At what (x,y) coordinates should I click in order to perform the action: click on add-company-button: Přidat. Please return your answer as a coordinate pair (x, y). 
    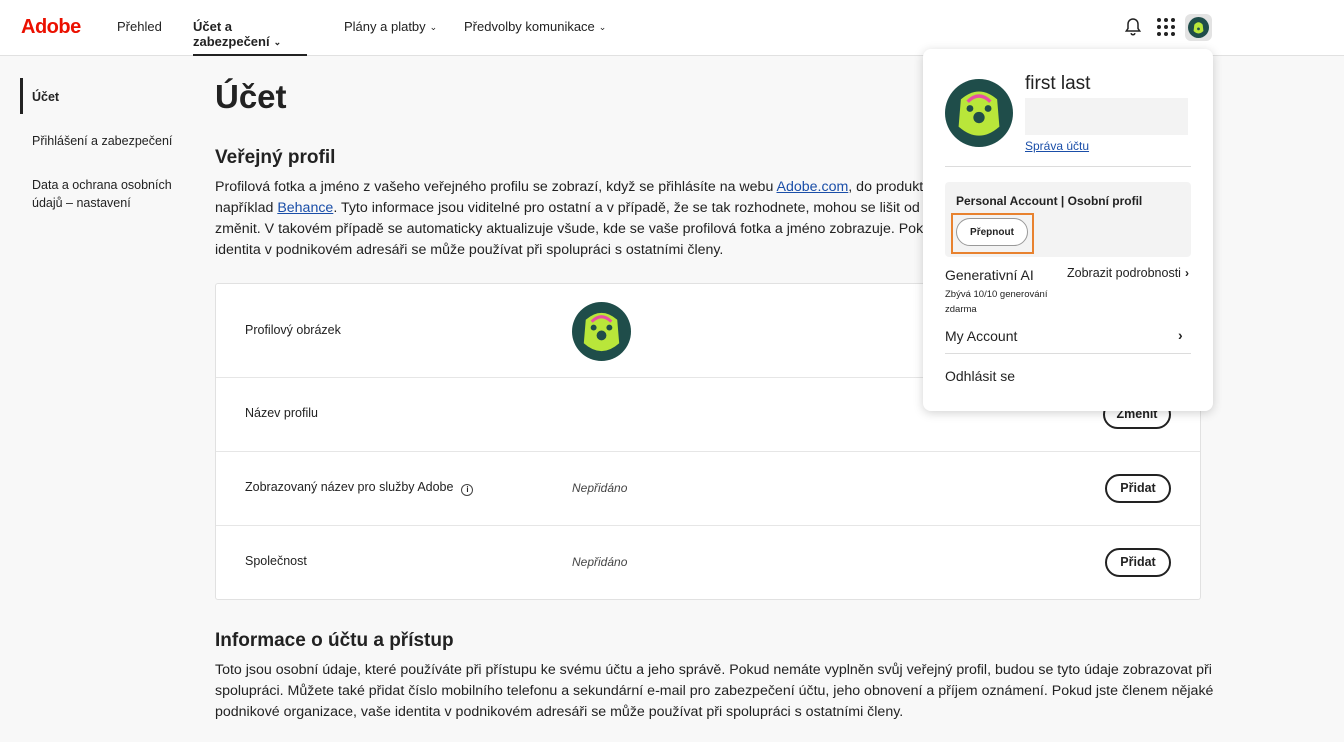
    Looking at the image, I should click on (1138, 562).